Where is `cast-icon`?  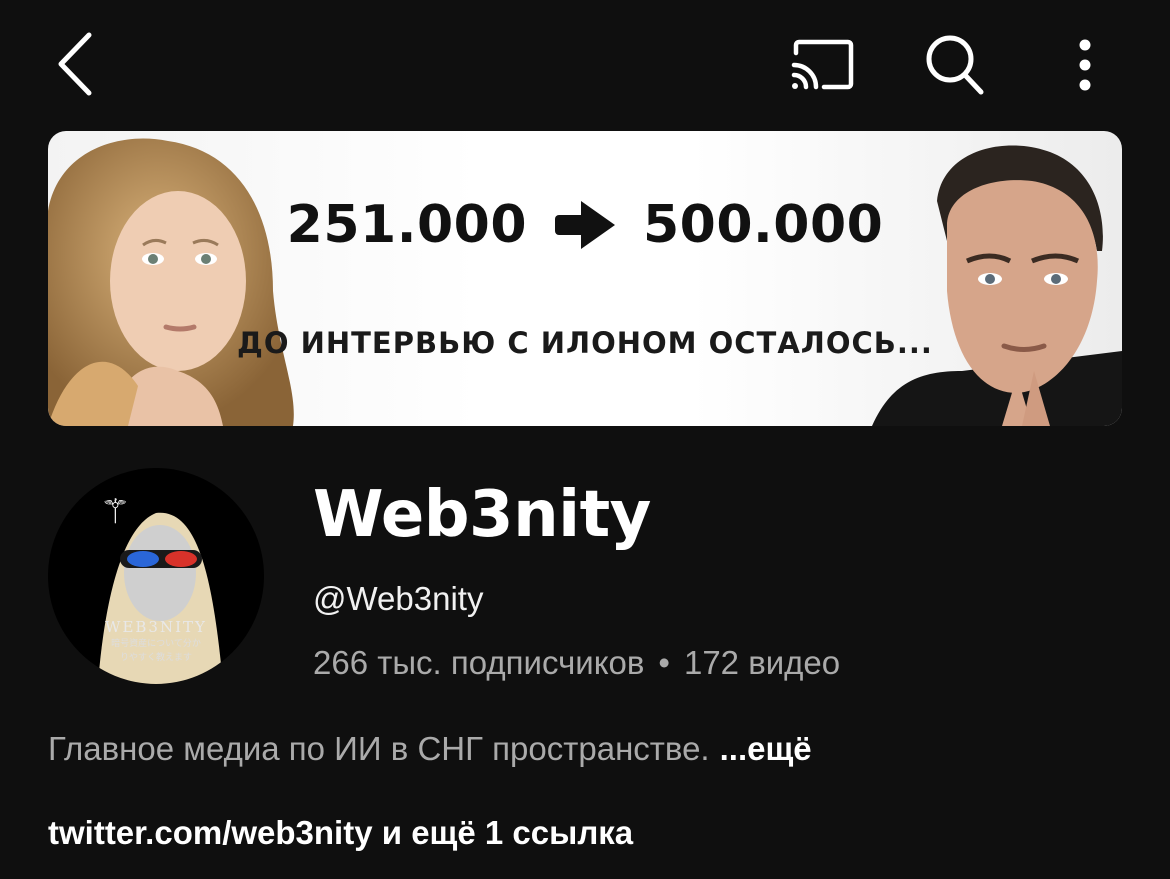
cast-icon is located at coordinates (822, 64).